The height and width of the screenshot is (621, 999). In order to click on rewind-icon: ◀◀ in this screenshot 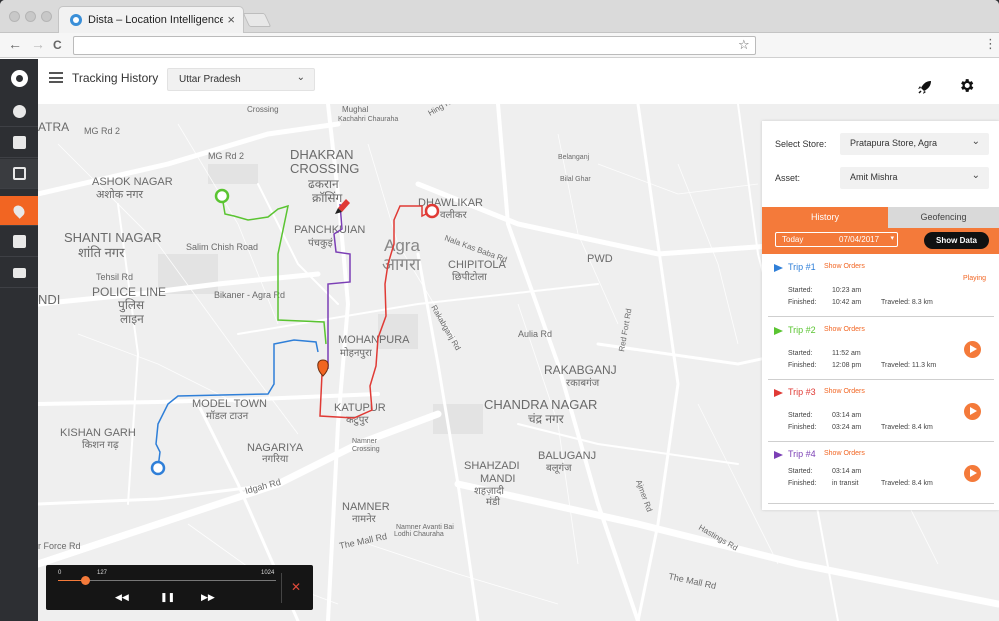, I will do `click(122, 597)`.